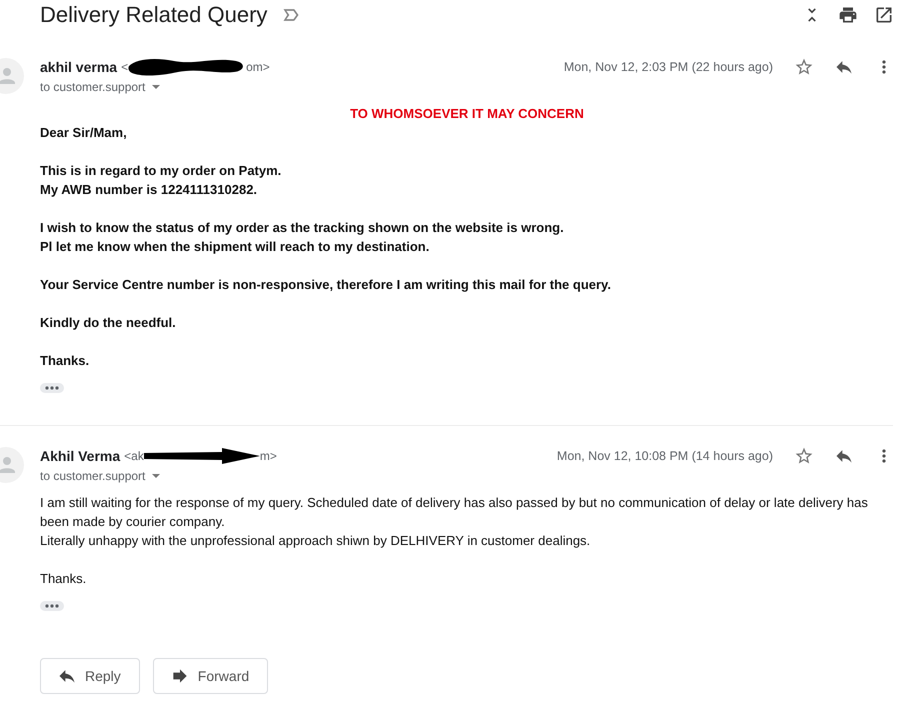 This screenshot has width=903, height=714. Describe the element at coordinates (80, 456) in the screenshot. I see `sender-name: Akhil Verma` at that location.